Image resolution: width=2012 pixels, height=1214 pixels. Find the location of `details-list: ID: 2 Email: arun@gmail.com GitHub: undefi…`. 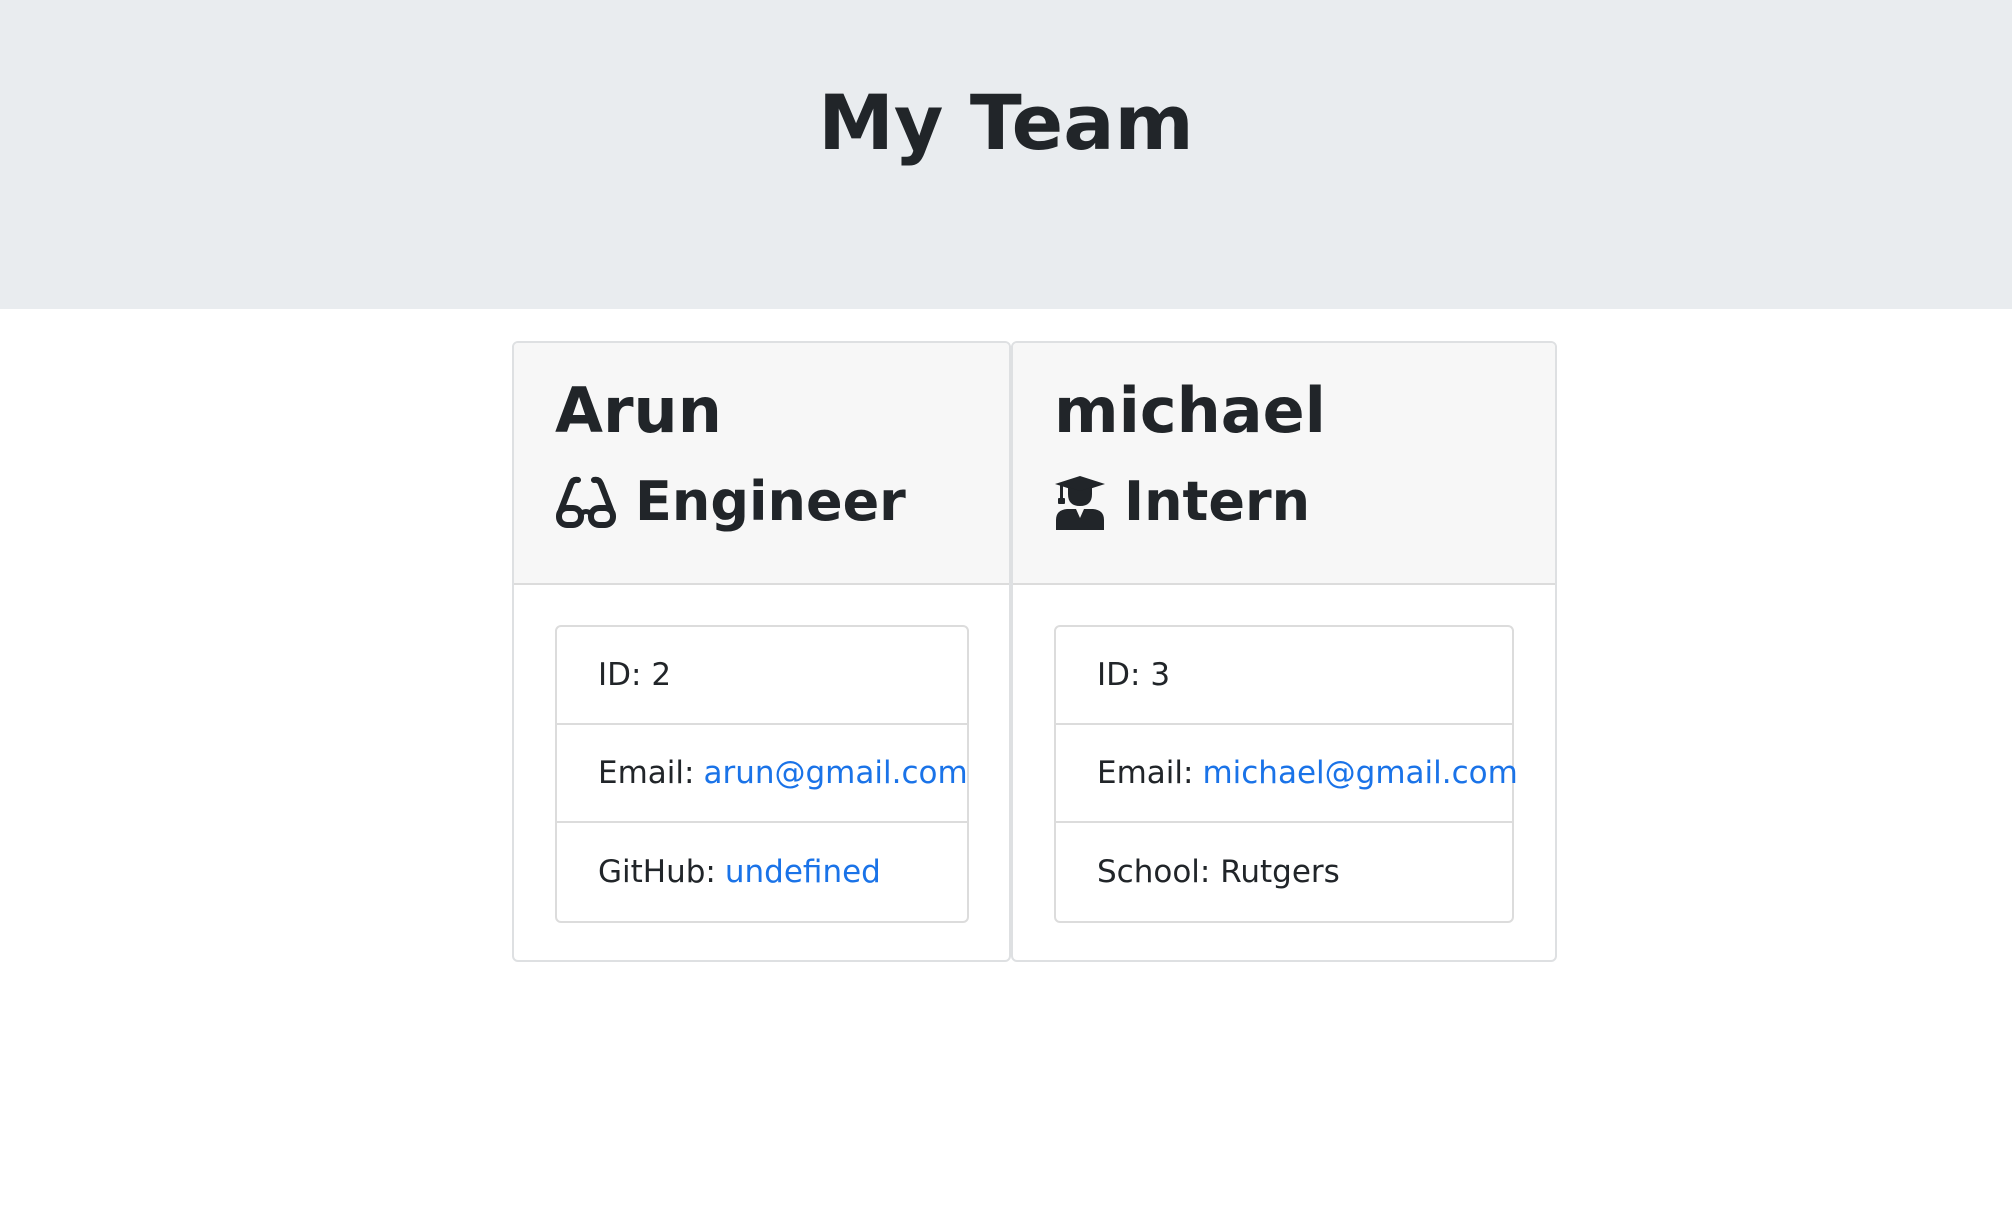

details-list: ID: 2 Email: arun@gmail.com GitHub: undefi… is located at coordinates (762, 774).